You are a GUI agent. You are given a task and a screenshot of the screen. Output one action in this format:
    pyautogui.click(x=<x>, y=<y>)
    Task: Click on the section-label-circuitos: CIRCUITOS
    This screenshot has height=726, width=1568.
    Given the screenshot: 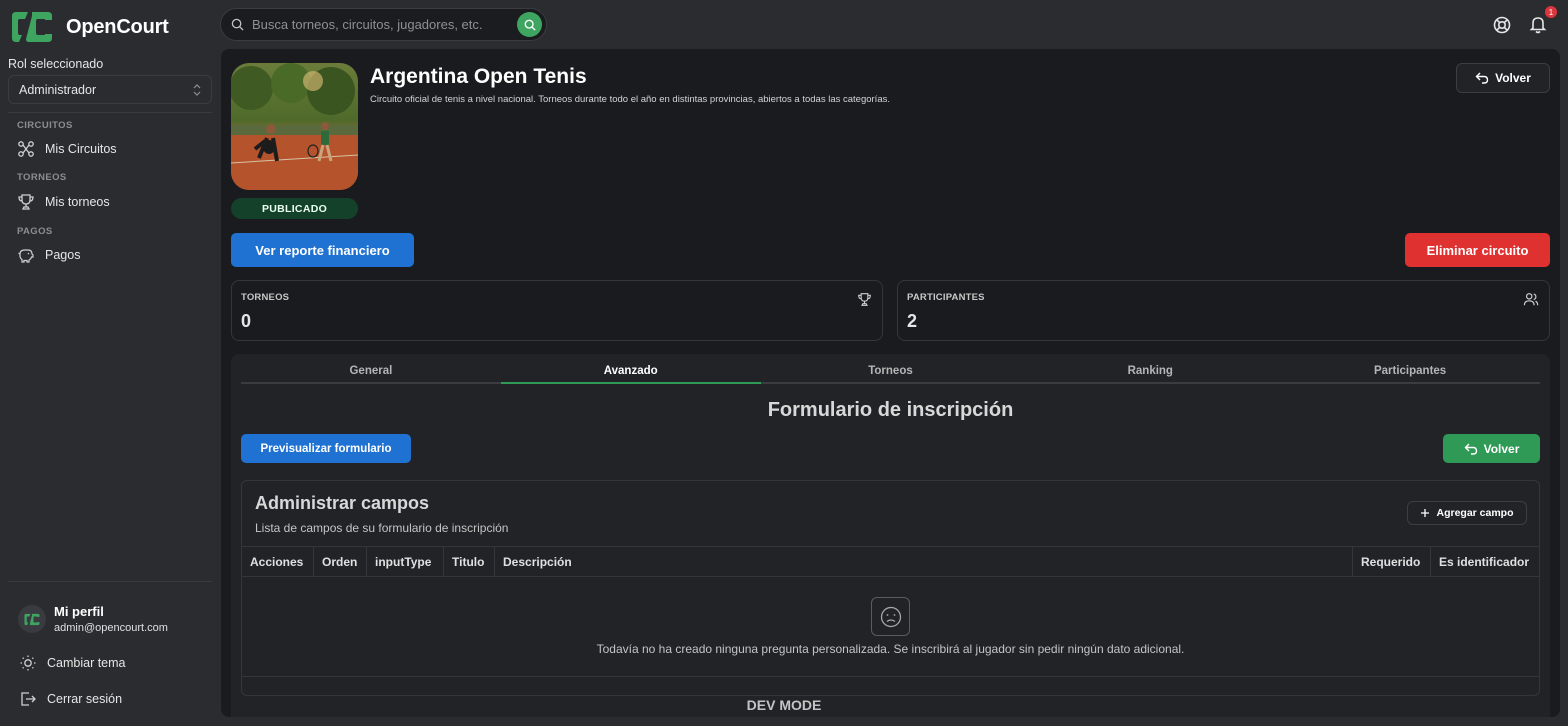 What is the action you would take?
    pyautogui.click(x=45, y=125)
    